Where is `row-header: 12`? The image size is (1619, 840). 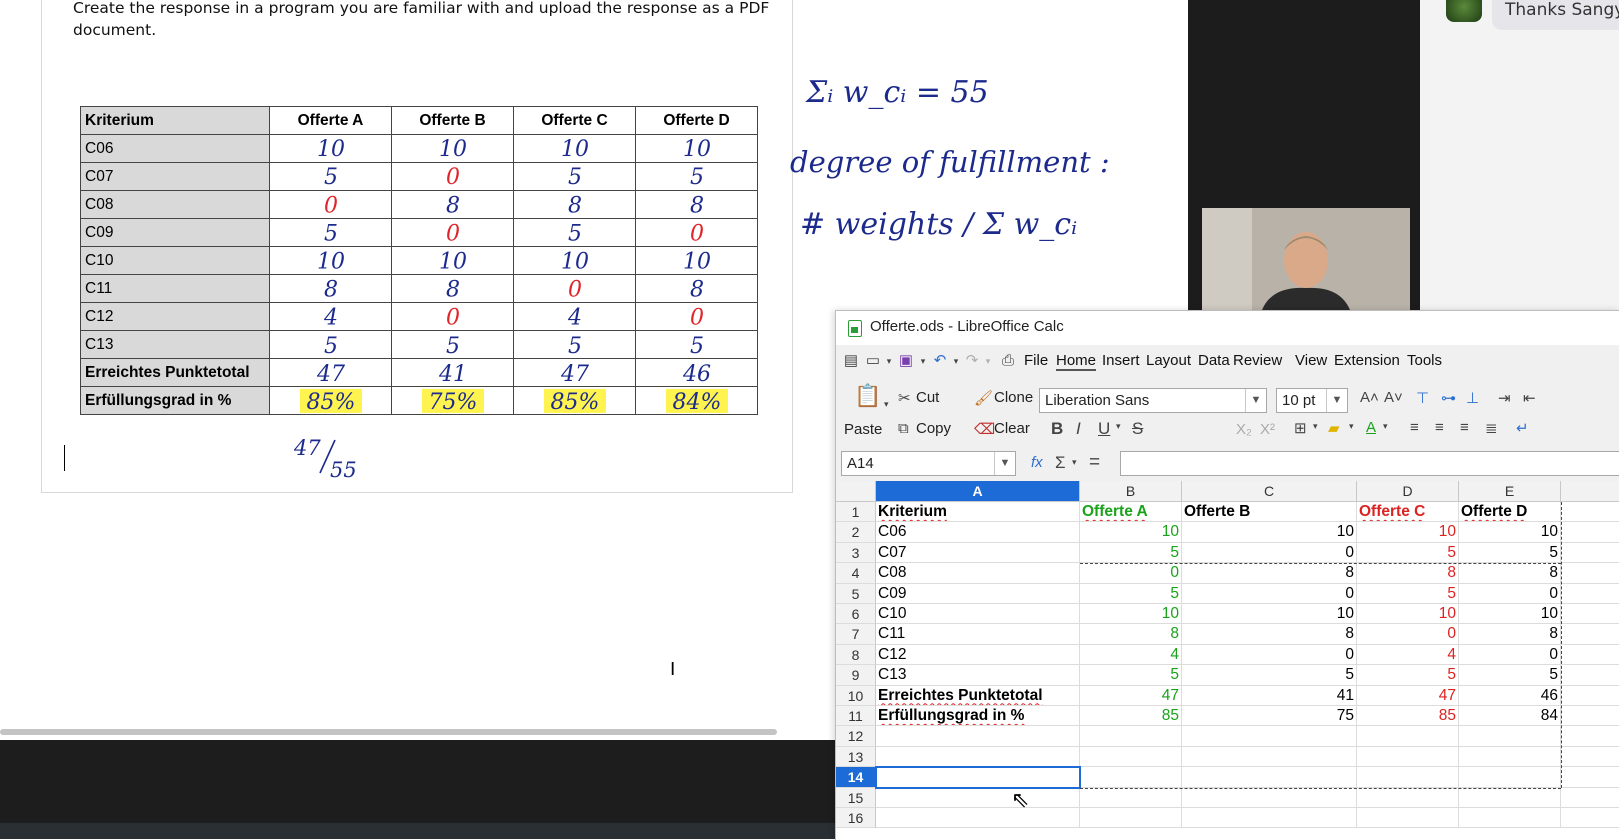 row-header: 12 is located at coordinates (856, 736).